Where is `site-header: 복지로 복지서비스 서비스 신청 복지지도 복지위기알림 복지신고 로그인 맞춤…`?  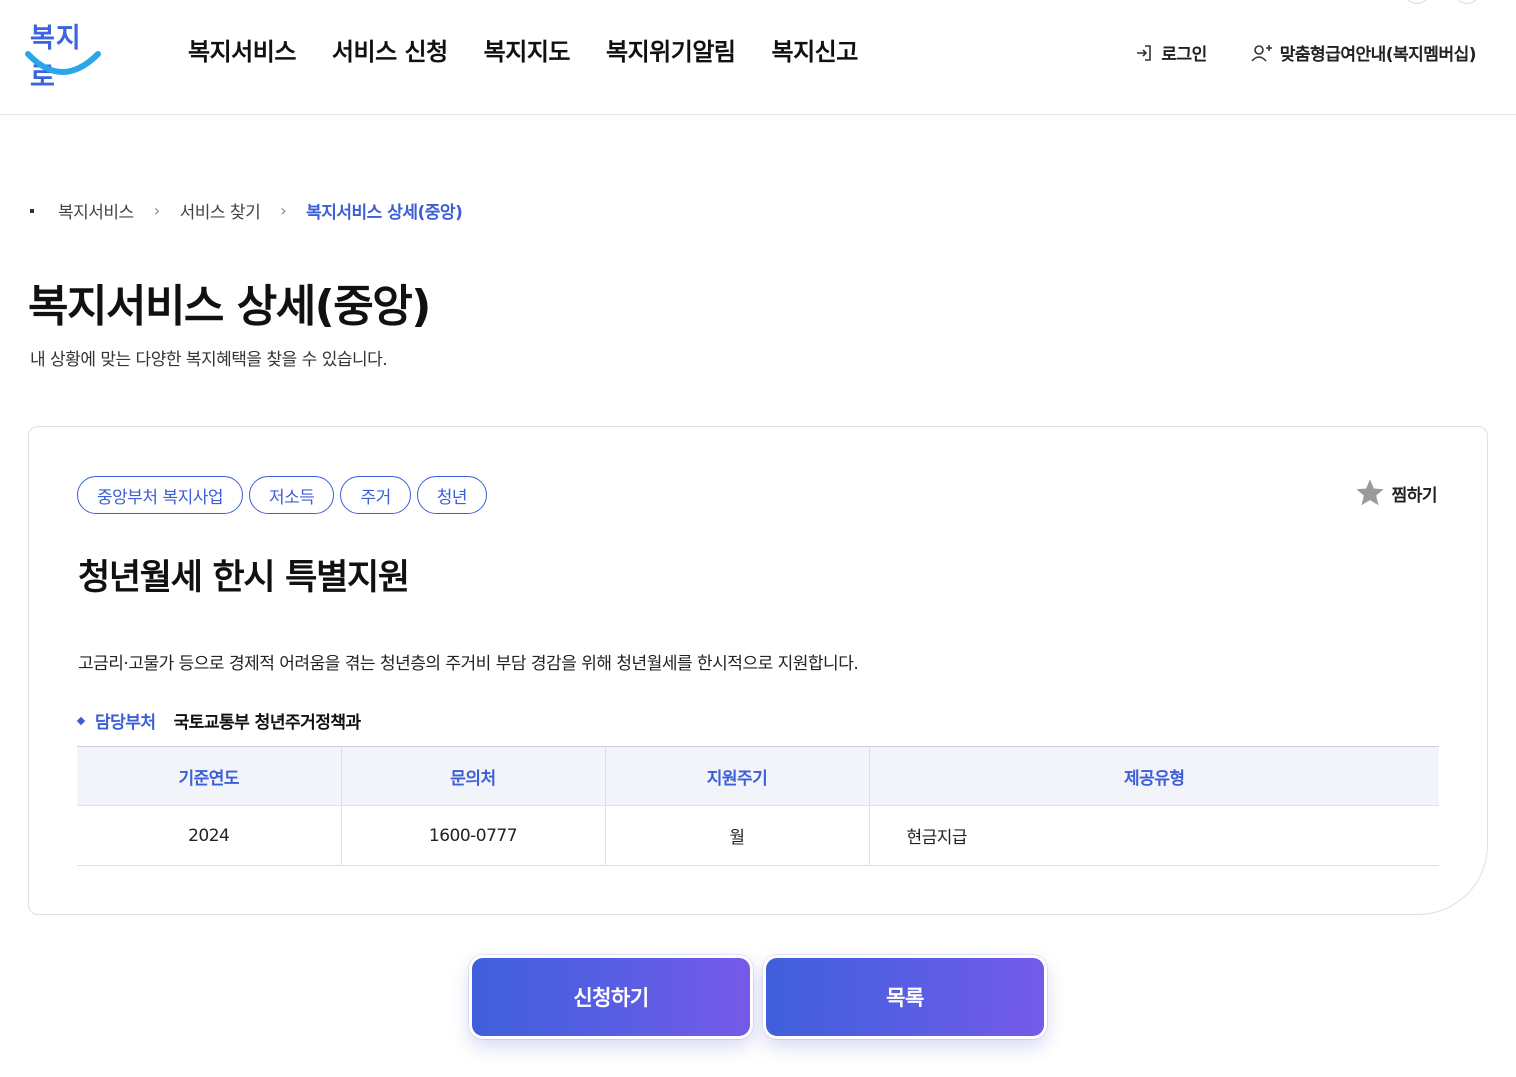
site-header: 복지로 복지서비스 서비스 신청 복지지도 복지위기알림 복지신고 로그인 맞춤… is located at coordinates (758, 57).